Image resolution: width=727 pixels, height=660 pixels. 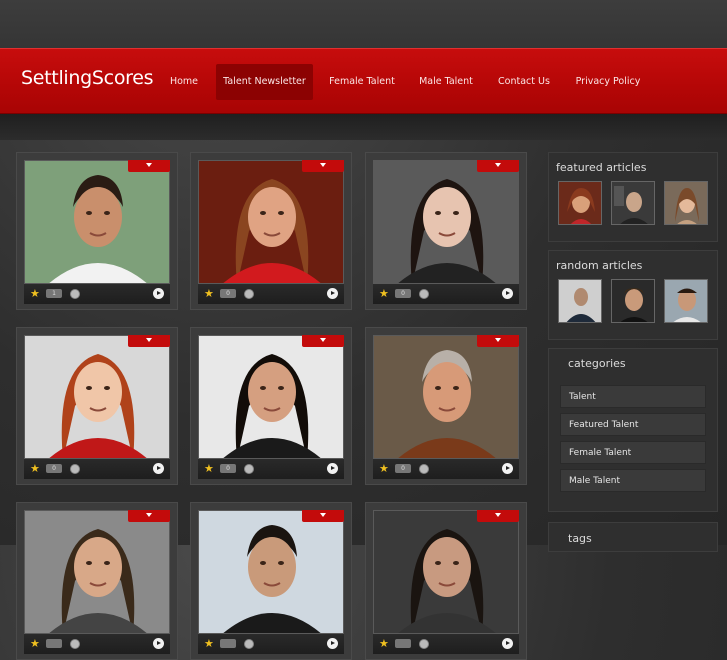 I want to click on nav-talent-newsletter: Talent Newsletter, so click(x=264, y=82).